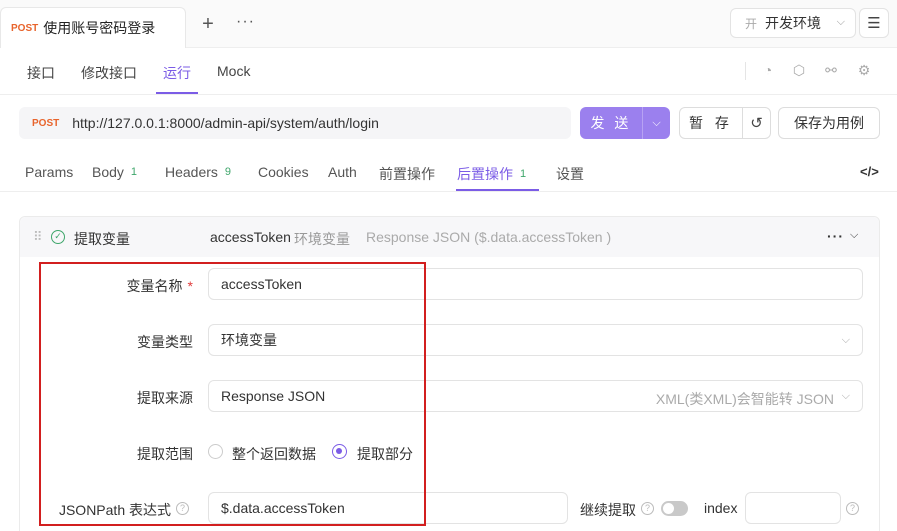 The image size is (897, 531). I want to click on request-tab: POST 使用账号密码登录, so click(93, 27).